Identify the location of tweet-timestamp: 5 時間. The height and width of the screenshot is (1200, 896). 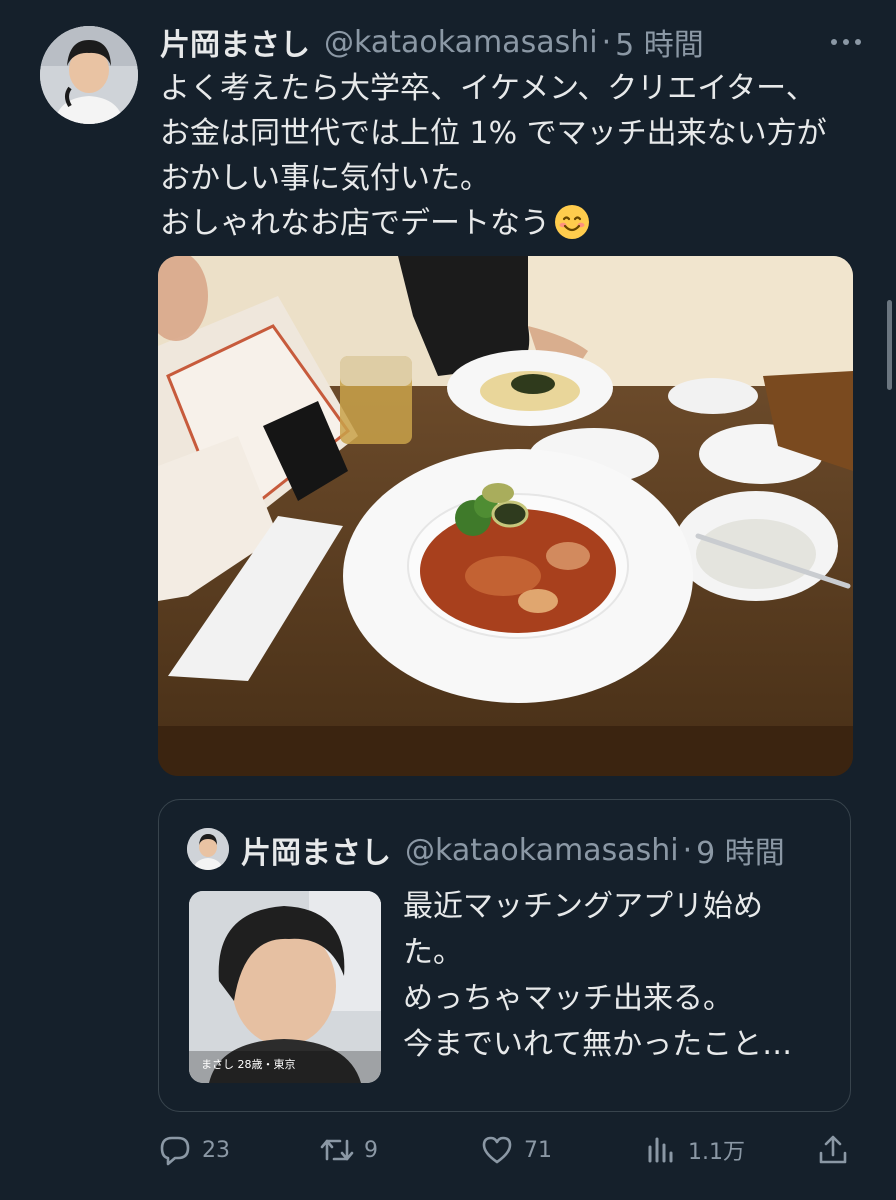
(659, 42).